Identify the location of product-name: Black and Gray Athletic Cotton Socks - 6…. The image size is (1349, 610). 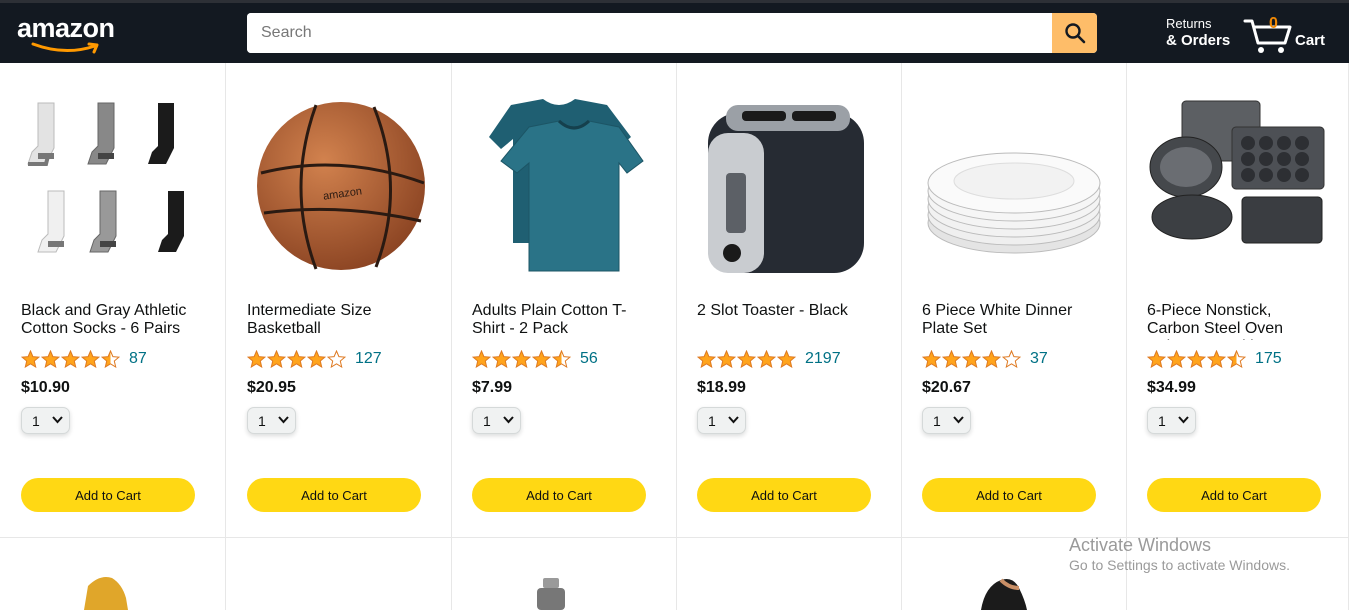
(111, 321).